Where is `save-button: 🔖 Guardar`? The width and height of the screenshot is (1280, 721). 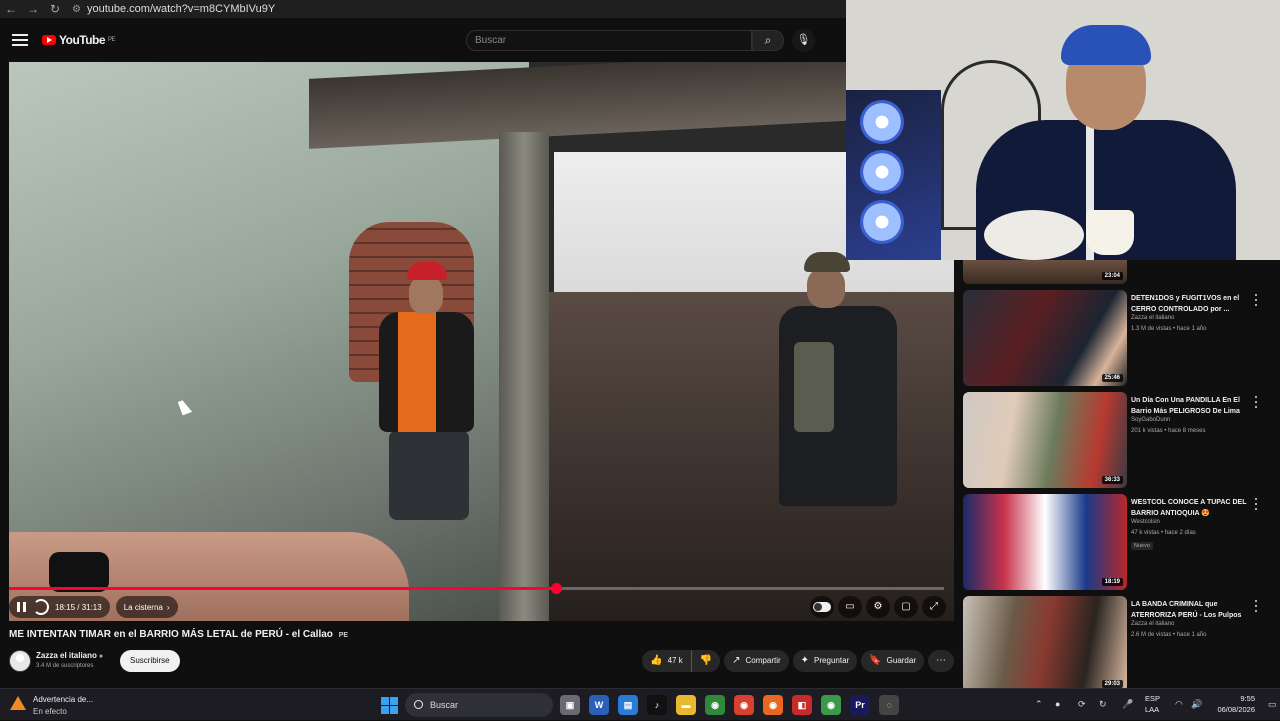
save-button: 🔖 Guardar is located at coordinates (892, 661).